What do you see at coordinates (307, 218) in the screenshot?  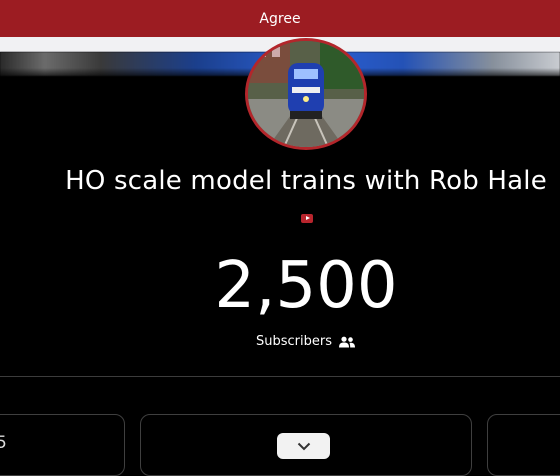 I see `youtube-icon` at bounding box center [307, 218].